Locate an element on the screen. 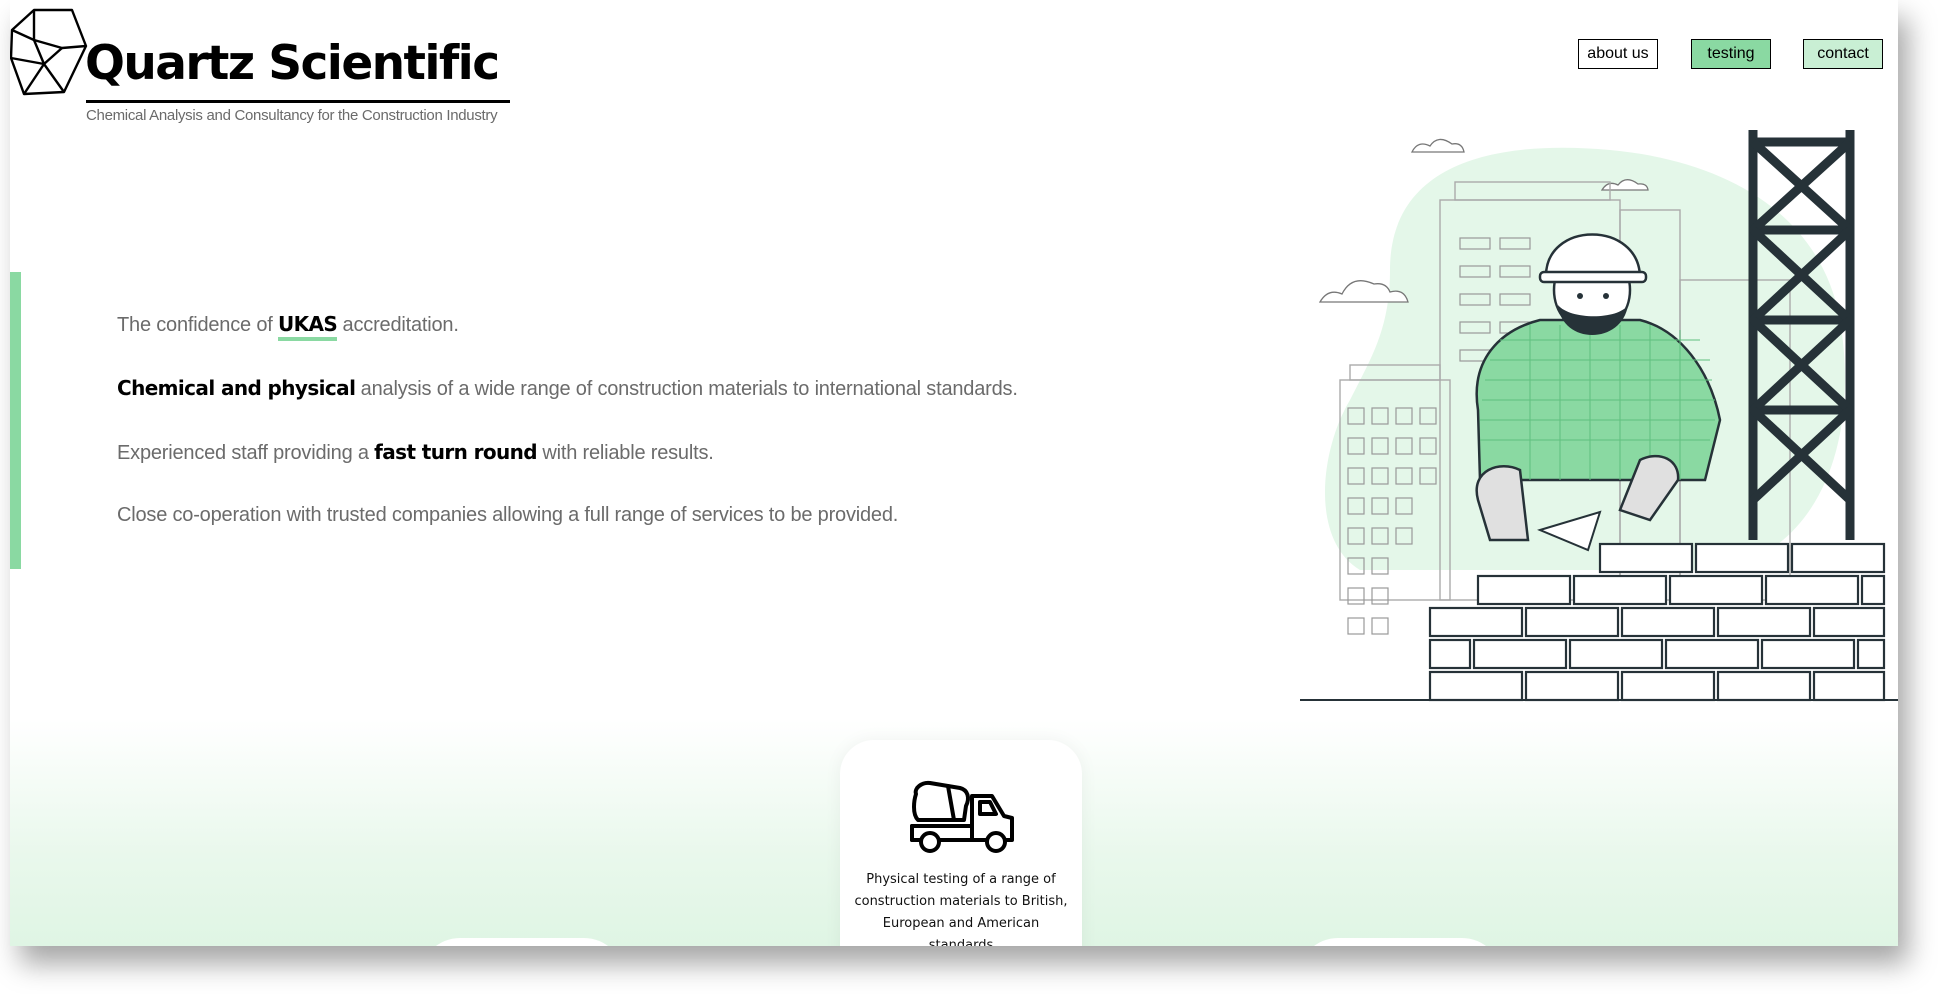  service-card-left is located at coordinates (522, 942).